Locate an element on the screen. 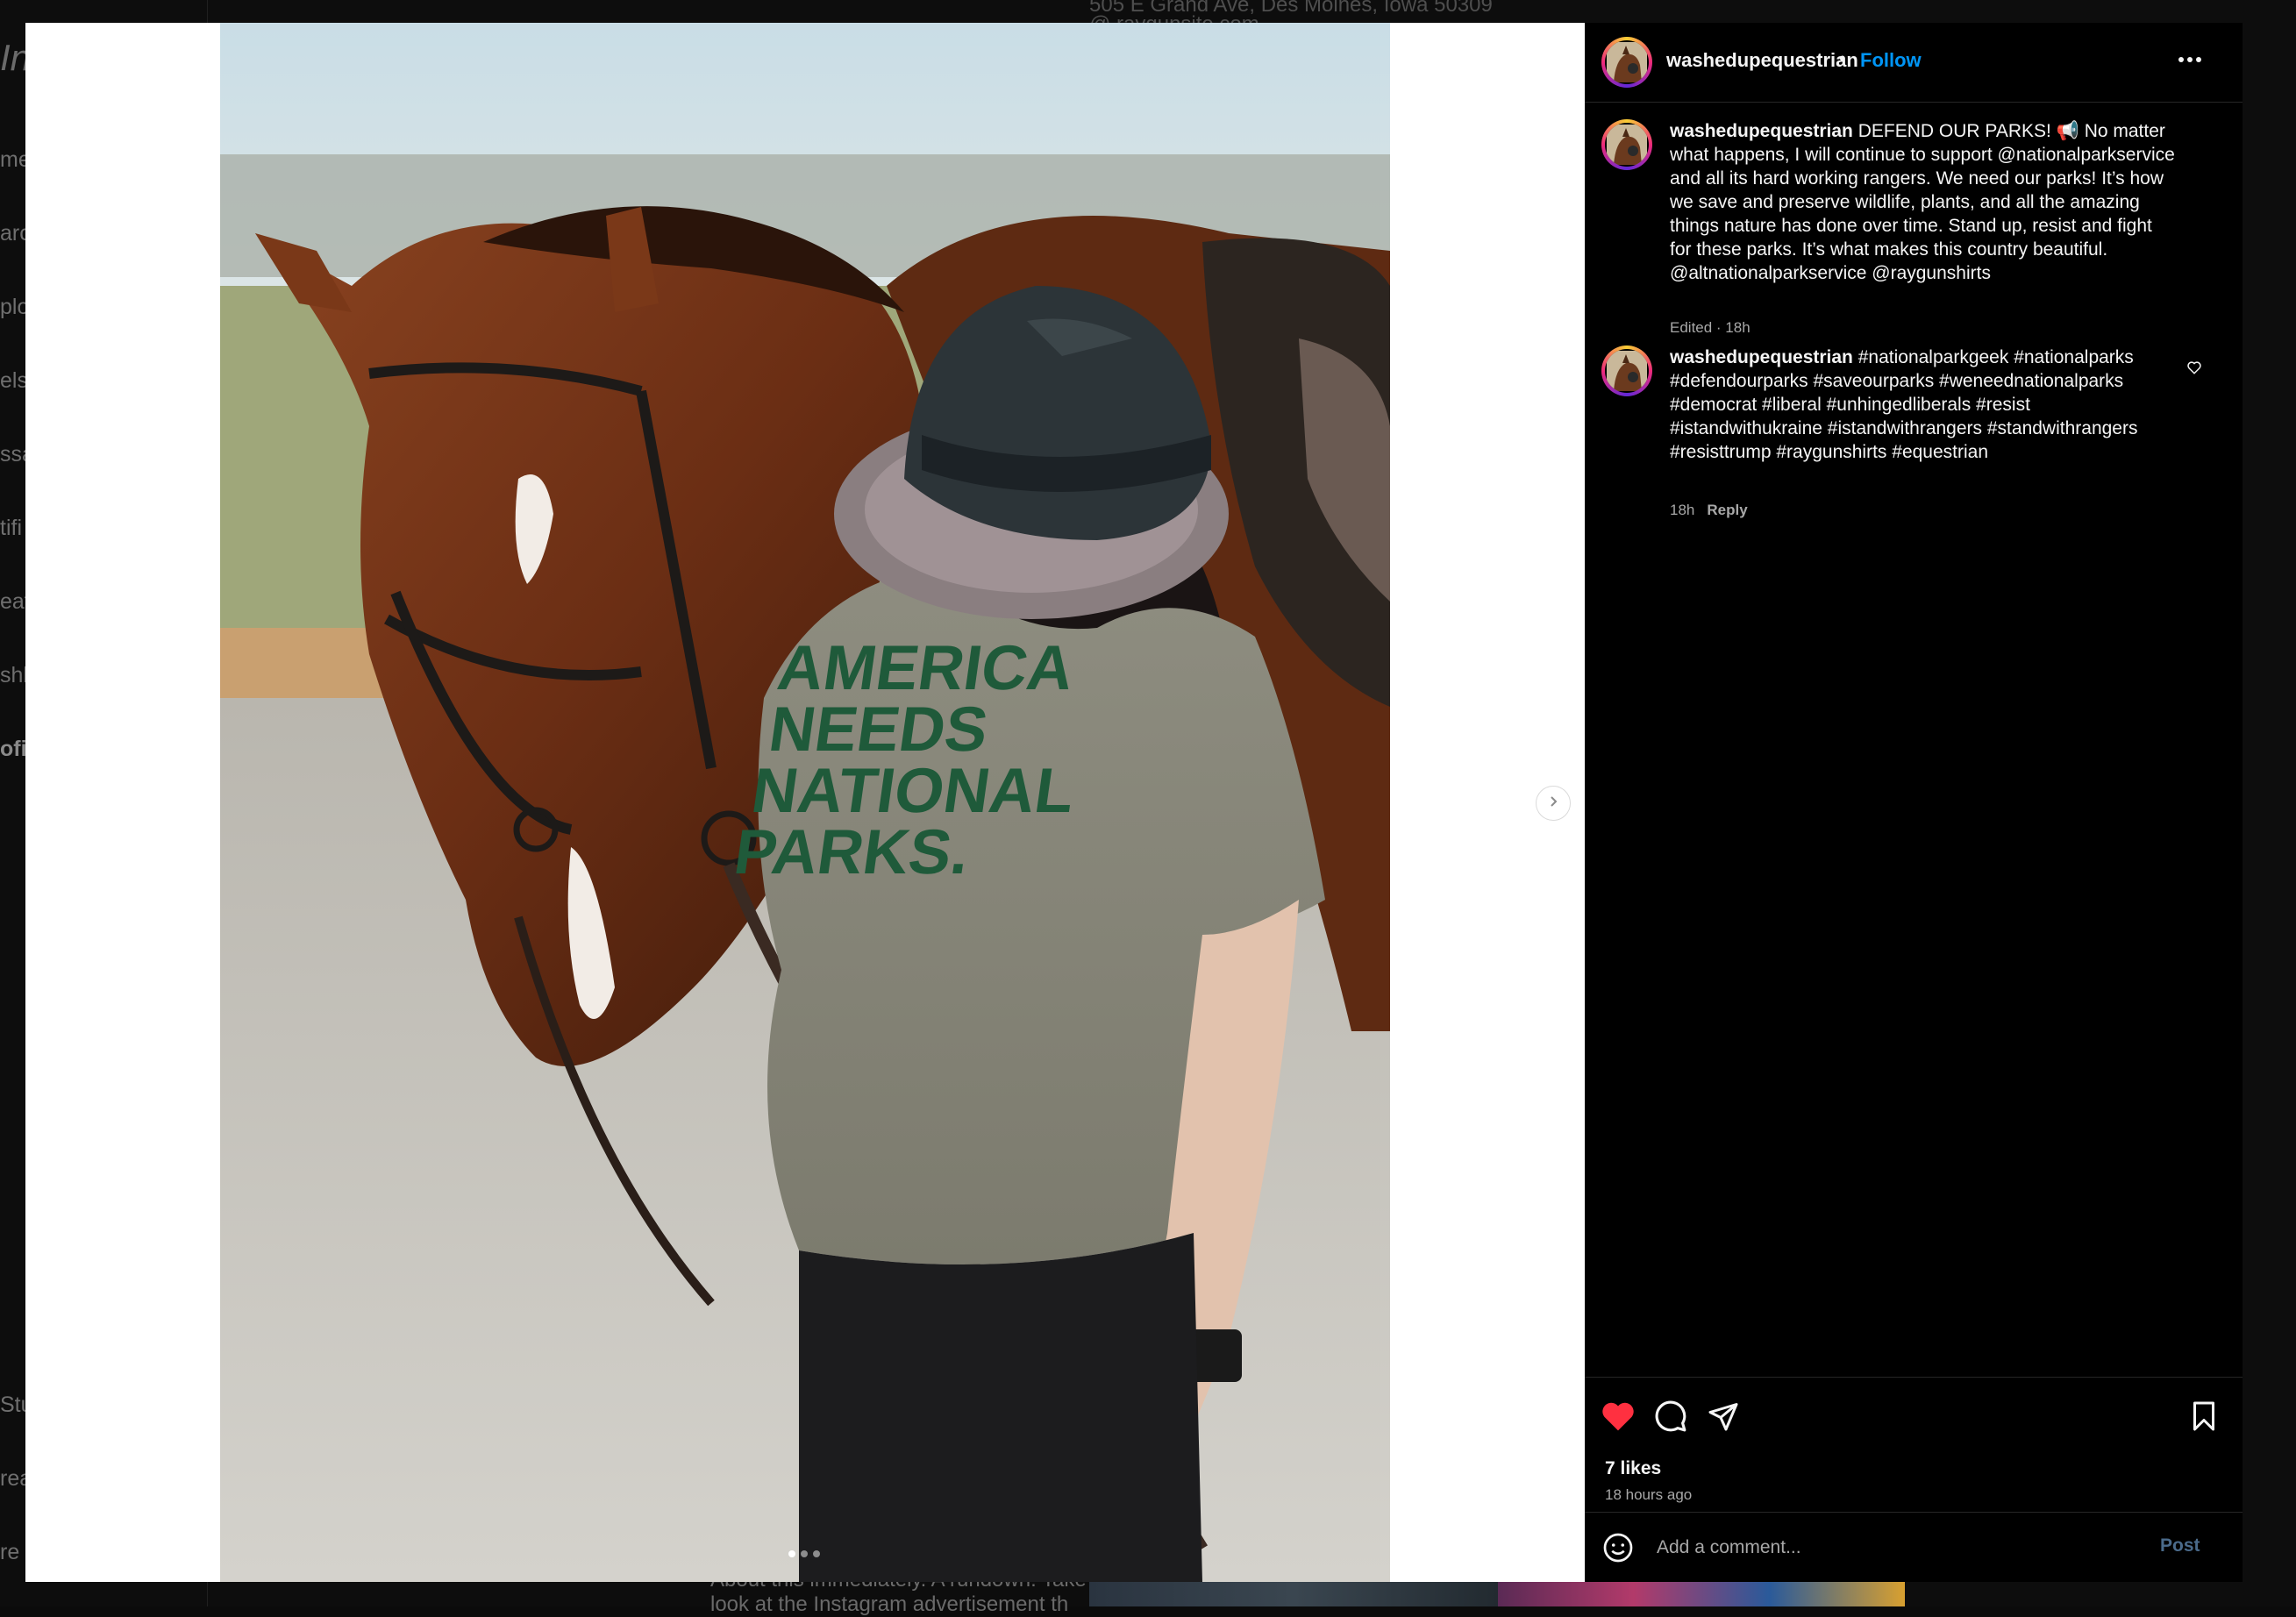  more-icon is located at coordinates (2190, 60).